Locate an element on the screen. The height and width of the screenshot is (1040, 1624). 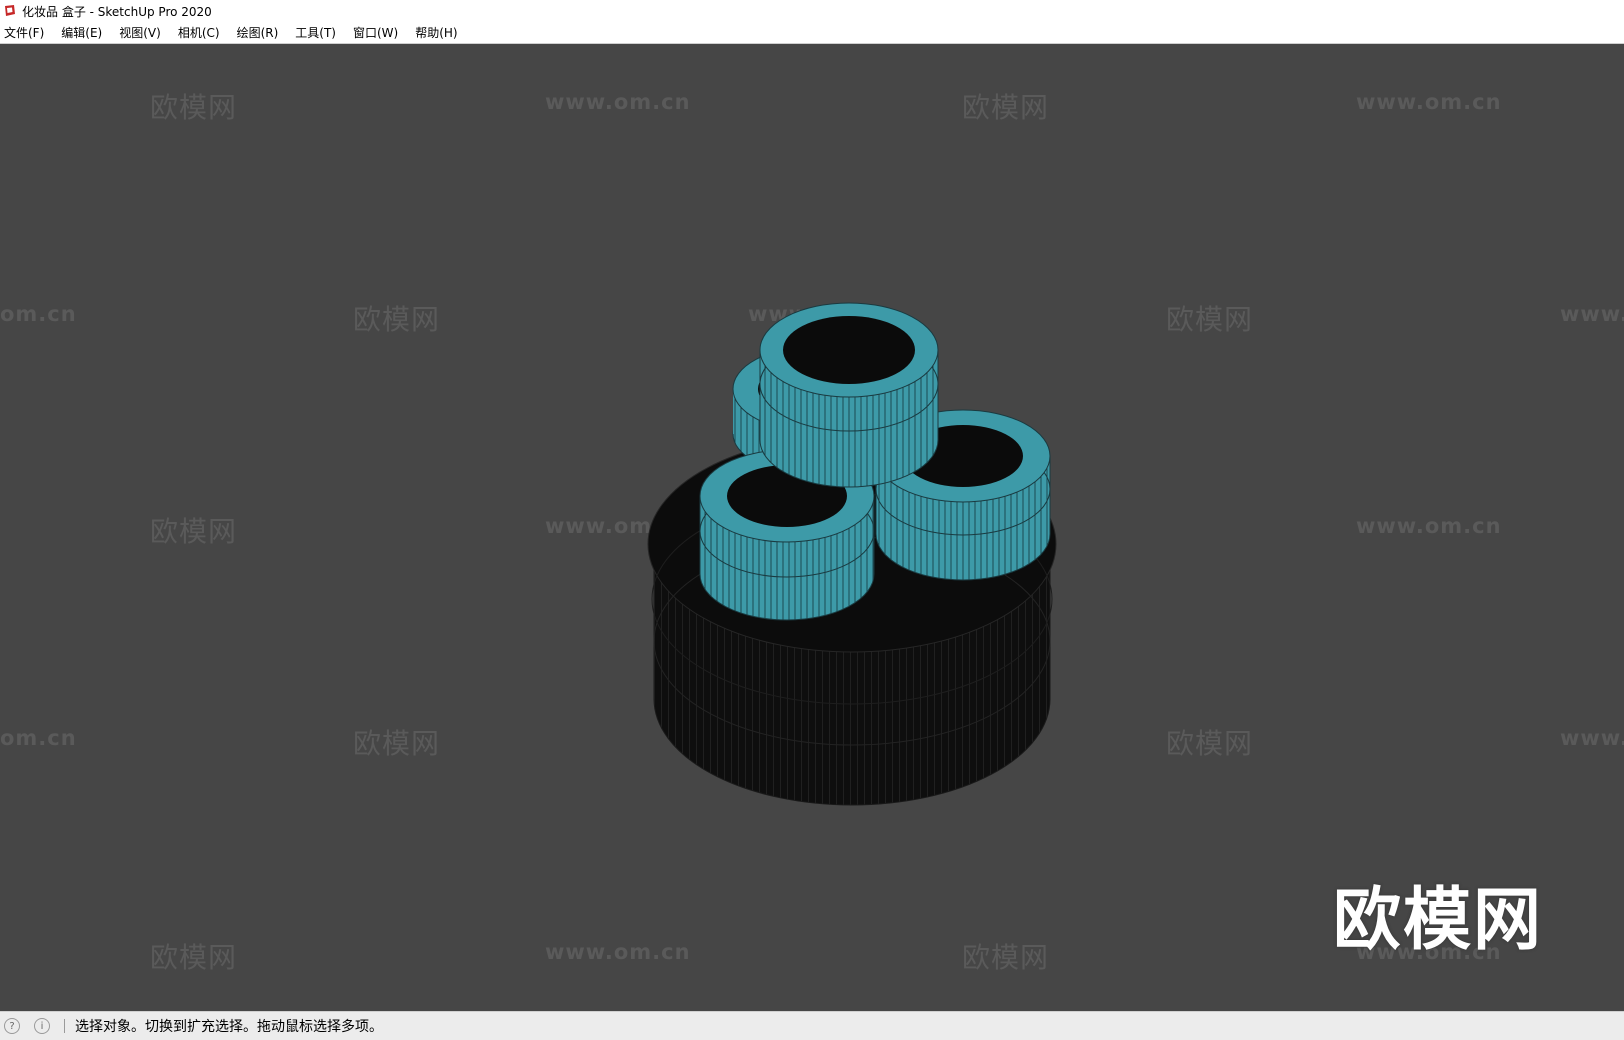
status-bar: ? i 选择对象。切换到扩充选择。拖动鼠标选择多项。 is located at coordinates (812, 1025).